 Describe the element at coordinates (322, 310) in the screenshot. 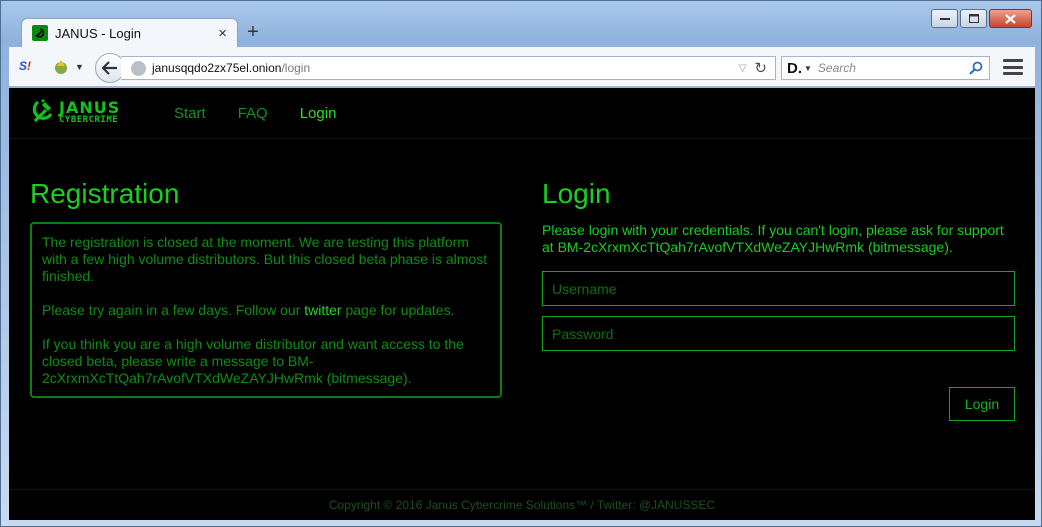

I see `twitter-link: twitter` at that location.